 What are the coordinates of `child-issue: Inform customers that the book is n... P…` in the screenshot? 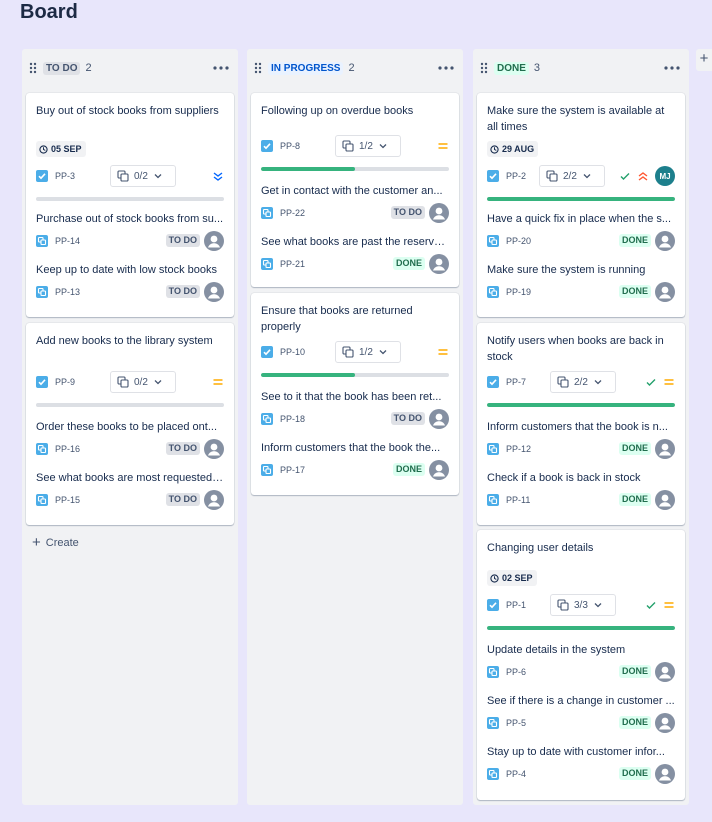 It's located at (581, 439).